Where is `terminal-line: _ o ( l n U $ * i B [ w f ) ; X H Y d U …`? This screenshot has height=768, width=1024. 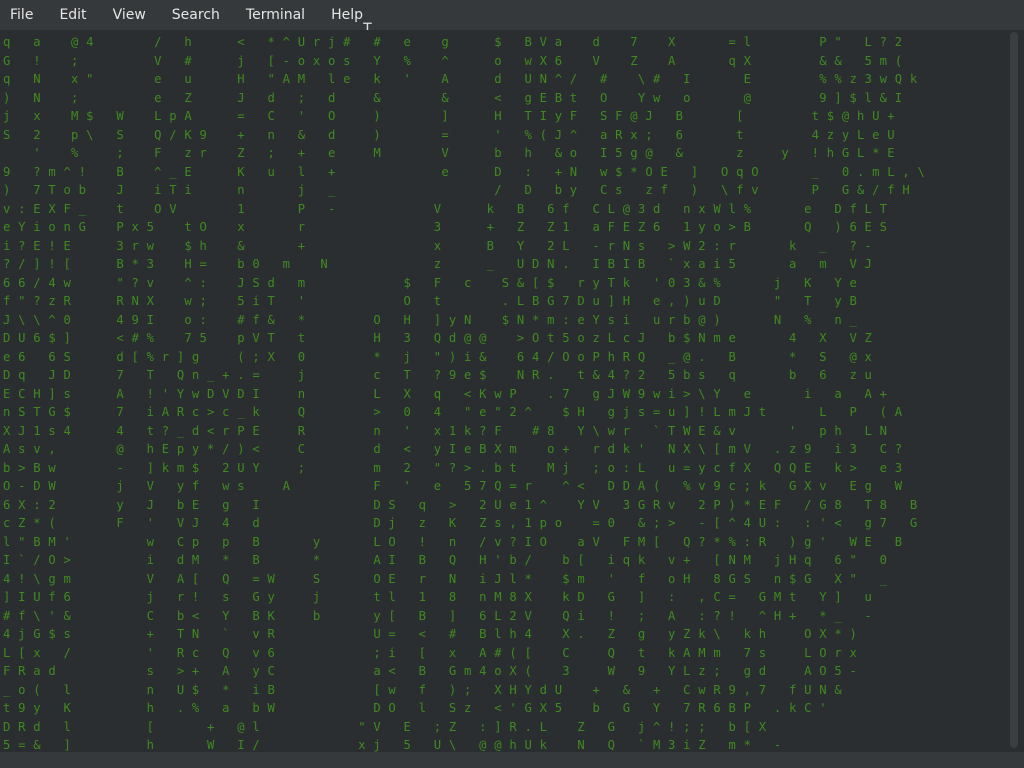 terminal-line: _ o ( l n U $ * i B [ w f ) ; X H Y d U … is located at coordinates (422, 689).